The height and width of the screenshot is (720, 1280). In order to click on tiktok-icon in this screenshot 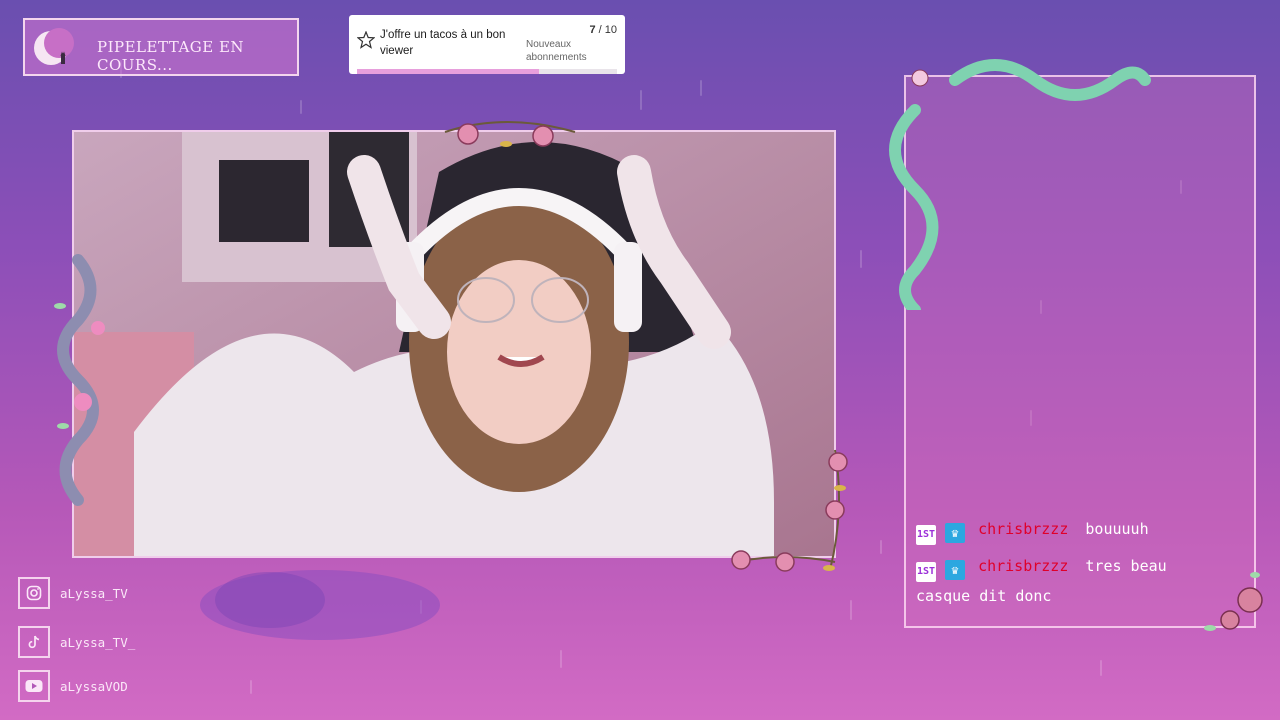, I will do `click(34, 642)`.